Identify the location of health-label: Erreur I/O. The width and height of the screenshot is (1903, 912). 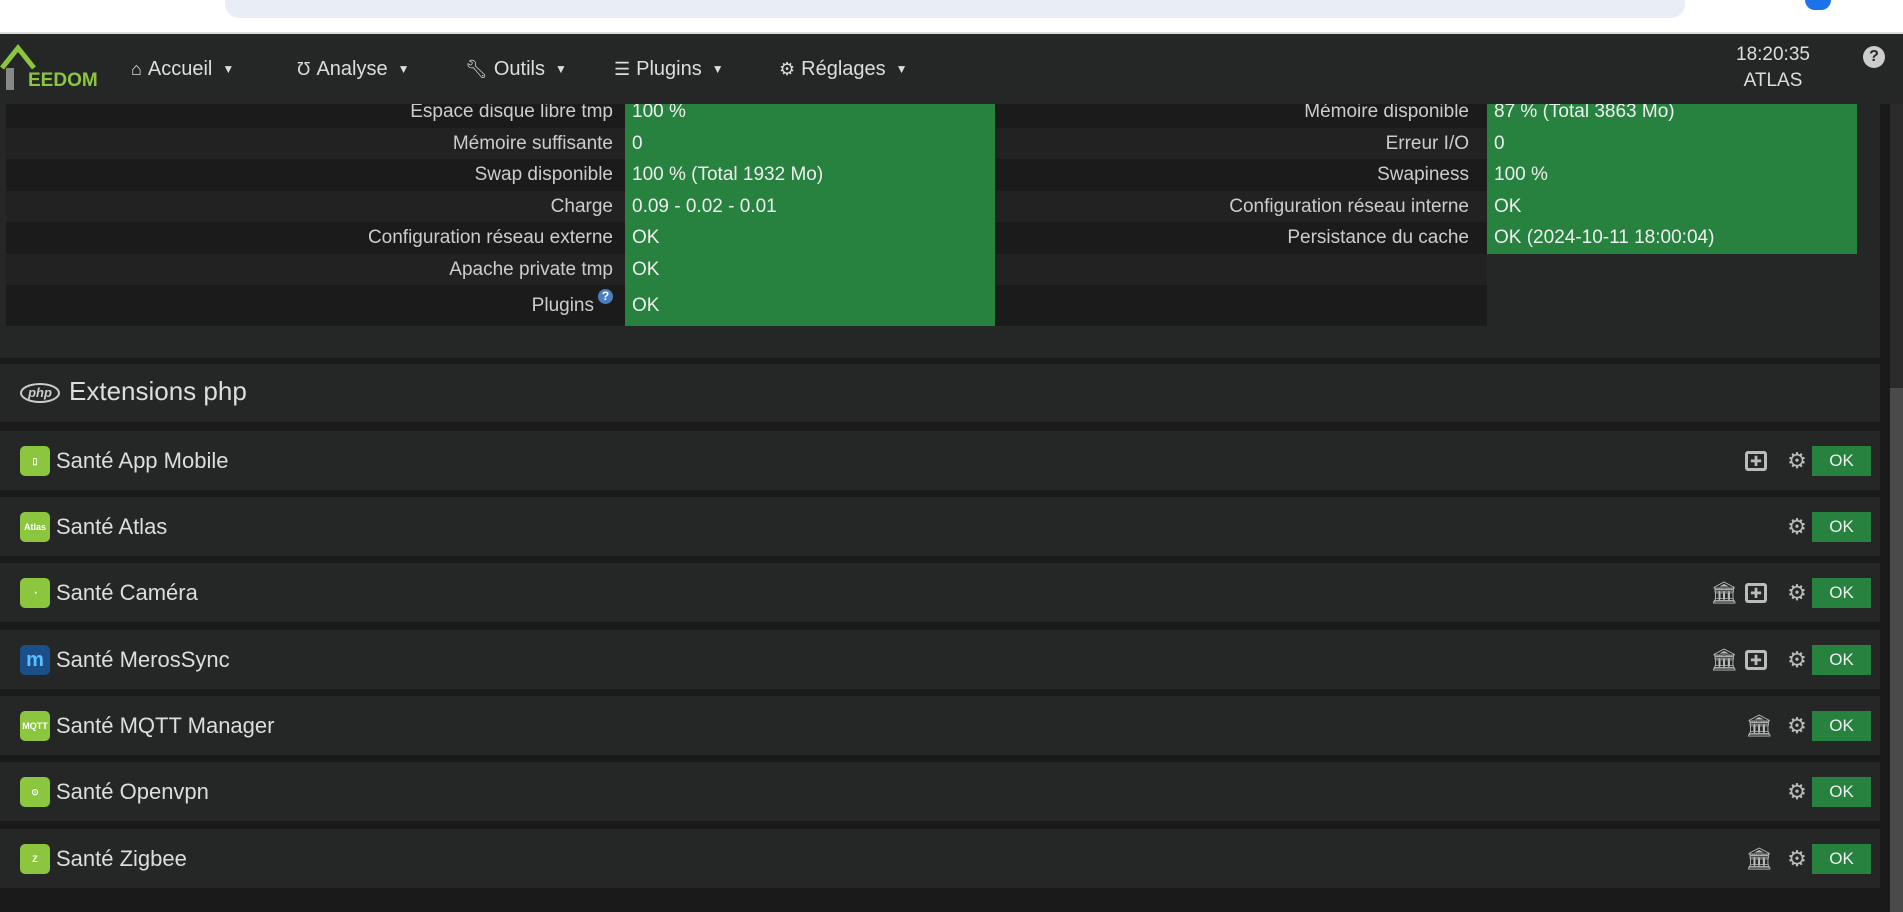
(1427, 143).